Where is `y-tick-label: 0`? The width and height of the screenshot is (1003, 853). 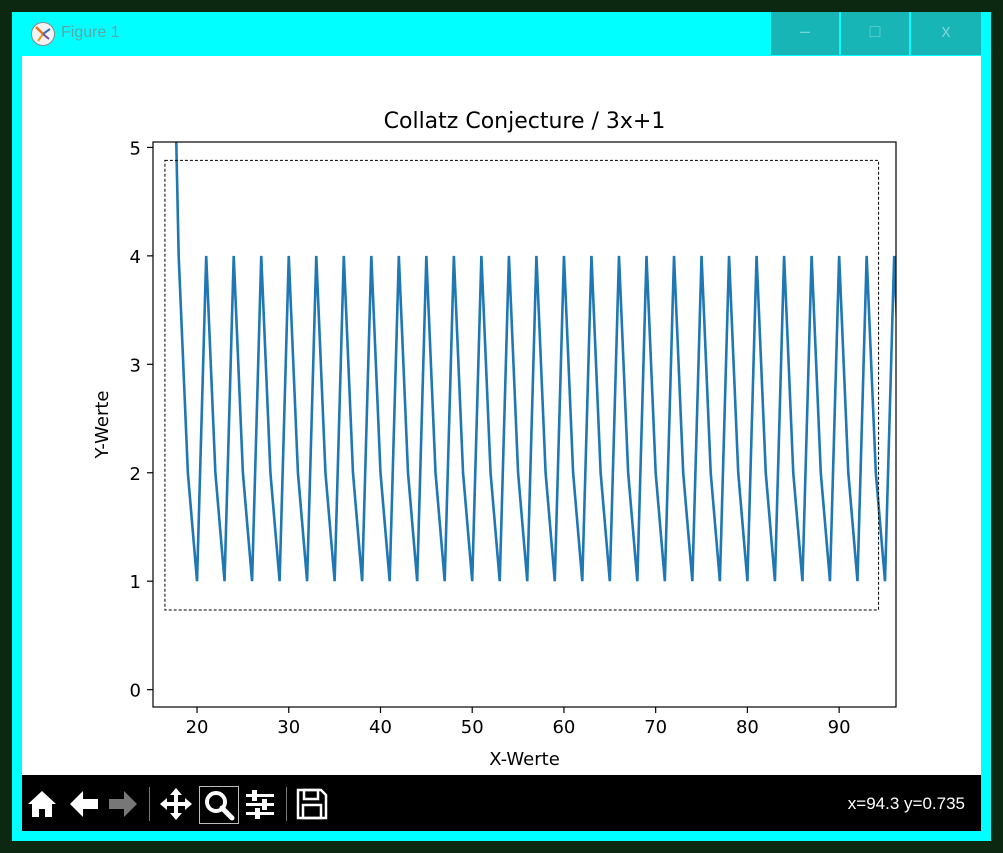 y-tick-label: 0 is located at coordinates (135, 691).